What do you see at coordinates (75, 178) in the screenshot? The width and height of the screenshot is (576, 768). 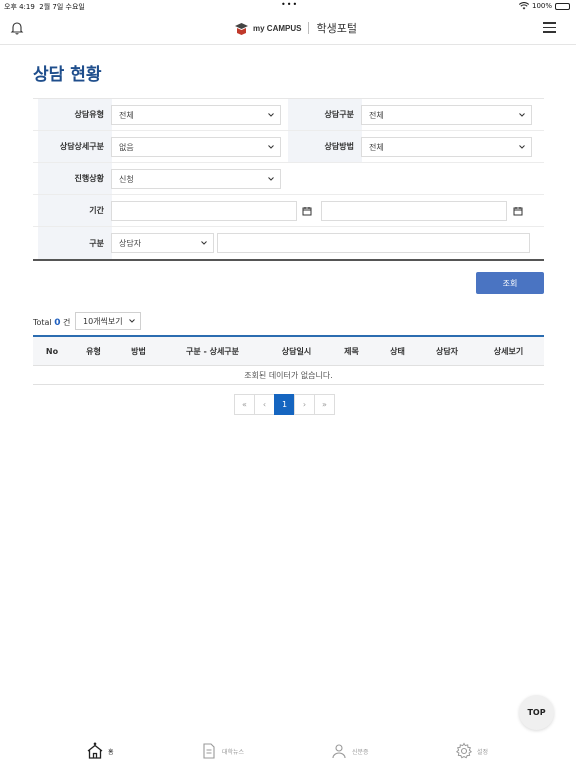 I see `status-label: 진행상황` at bounding box center [75, 178].